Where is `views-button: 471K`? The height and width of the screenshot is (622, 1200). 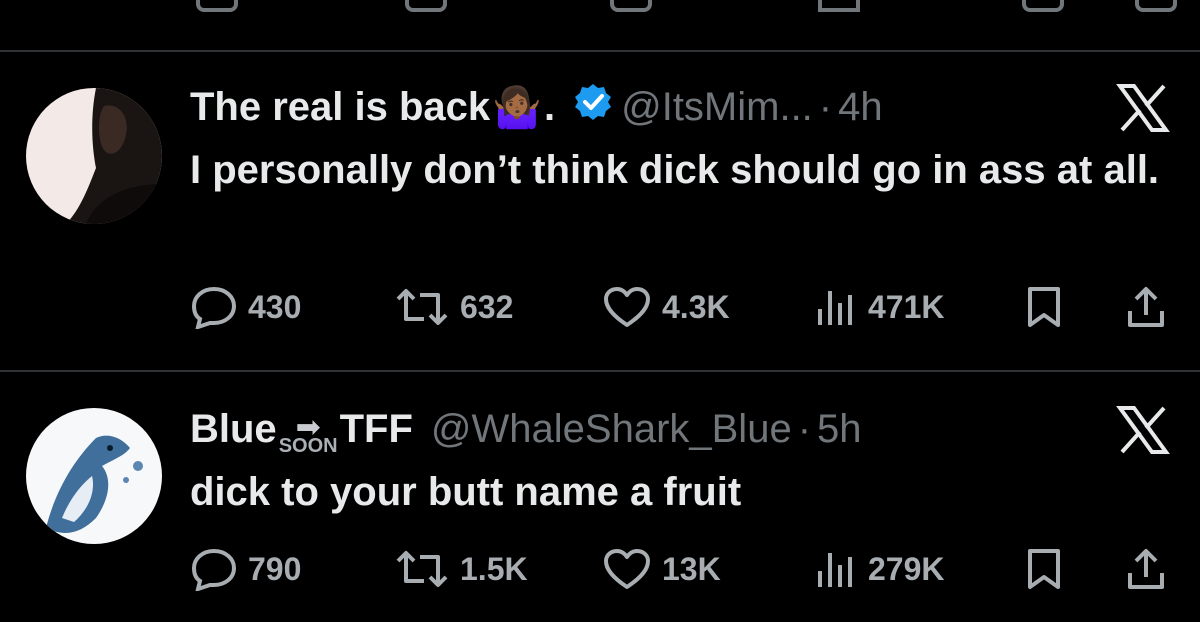 views-button: 471K is located at coordinates (879, 307).